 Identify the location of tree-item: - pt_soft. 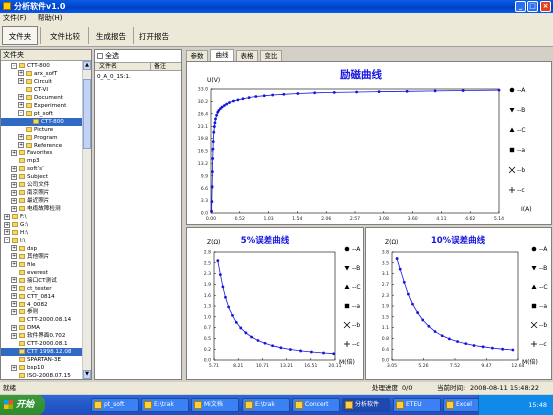
(41, 114).